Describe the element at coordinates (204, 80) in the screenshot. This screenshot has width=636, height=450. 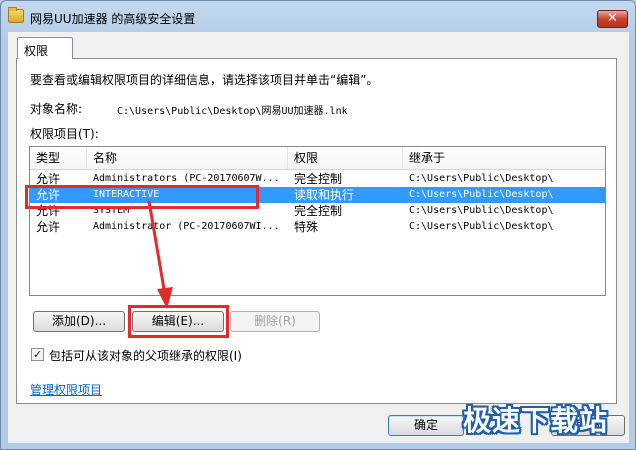
I see `instruction-text: 要查看或编辑权限项目的详细信息，请选择该项目并单击“编辑”。` at that location.